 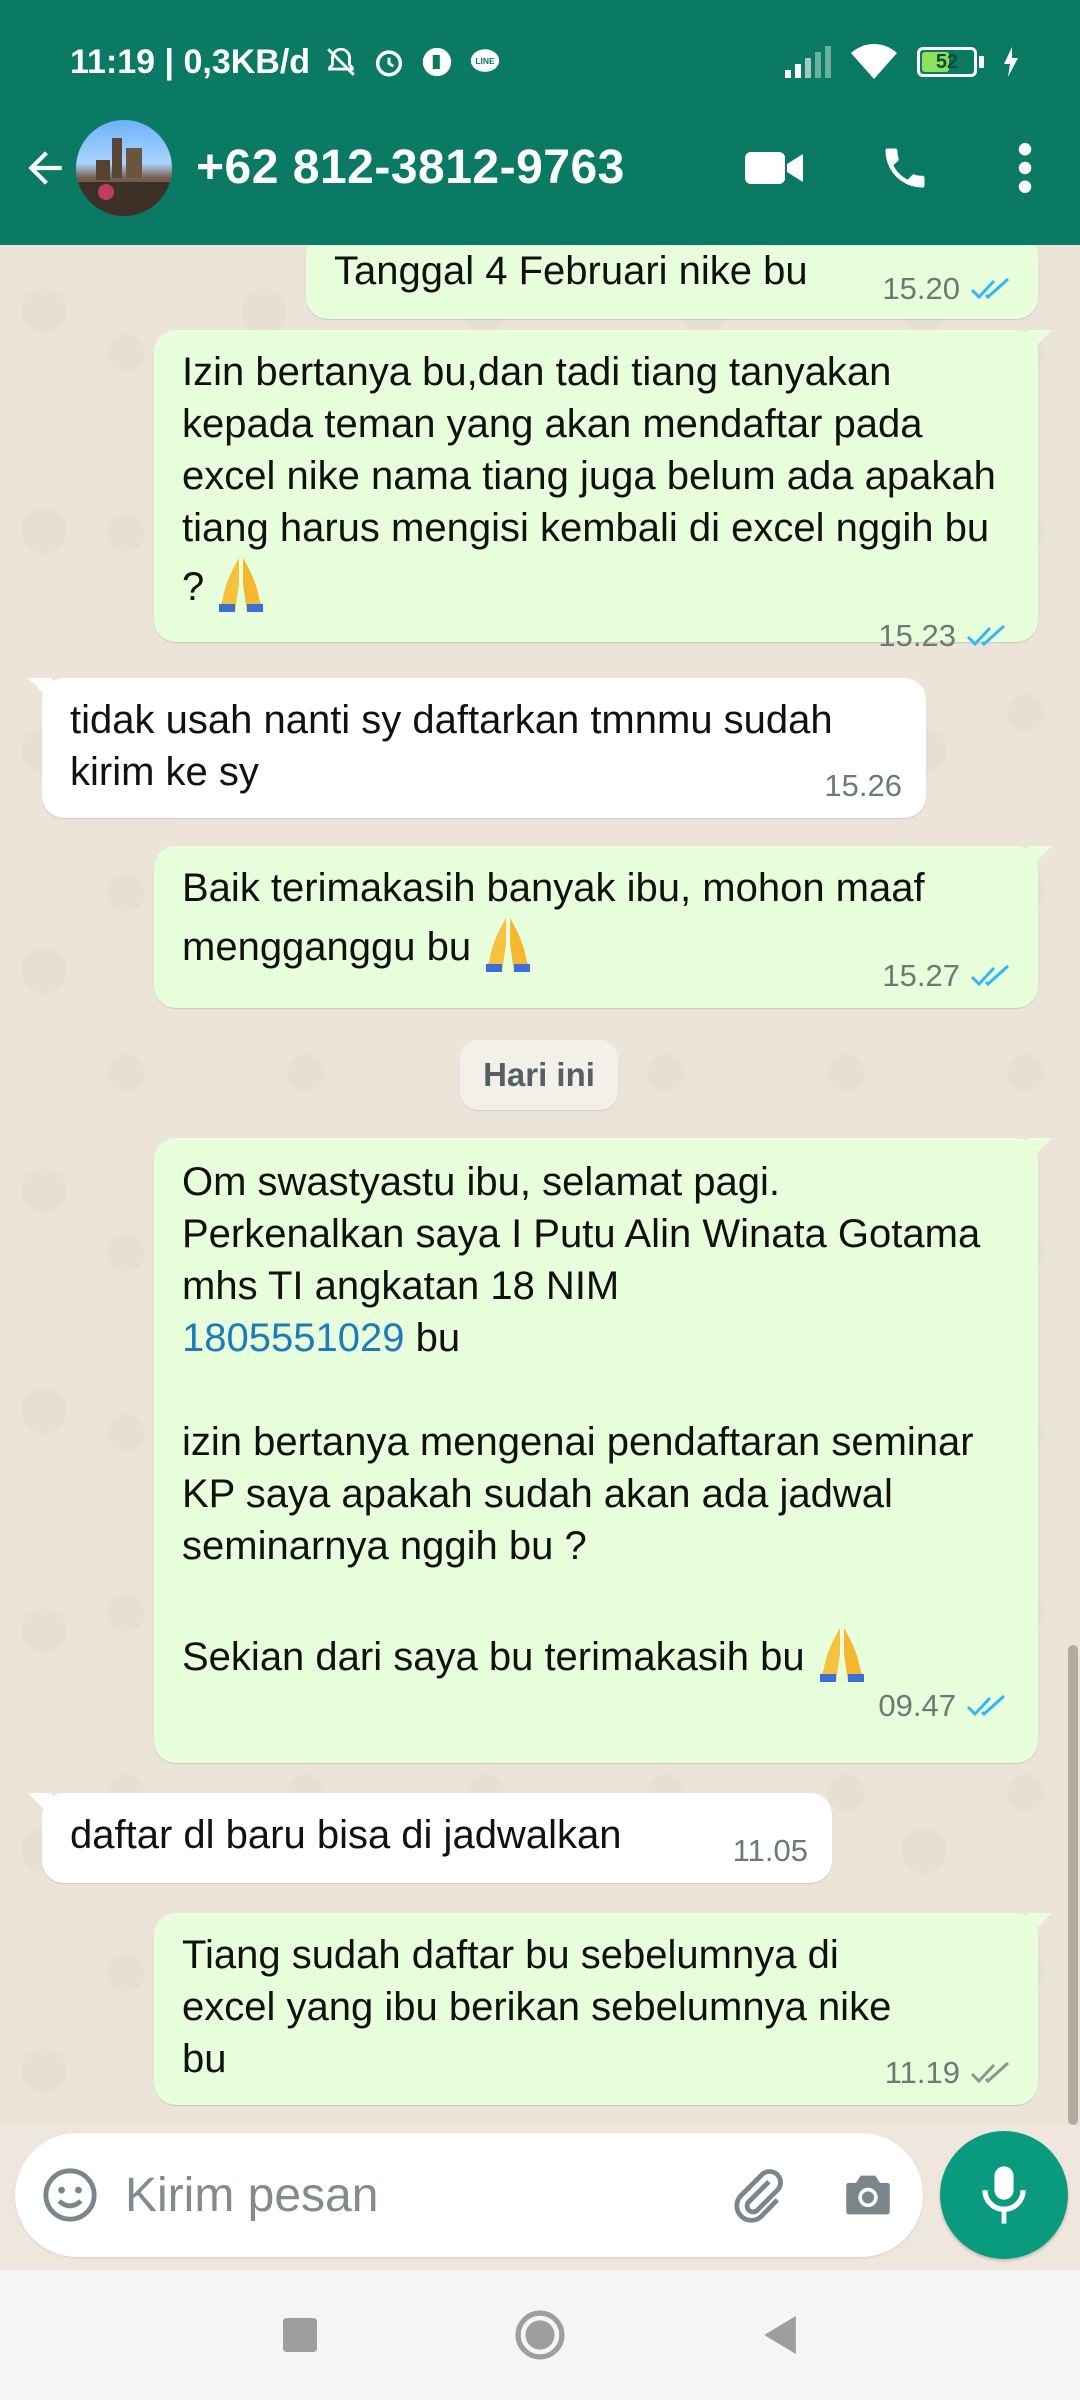 I want to click on video-call-icon, so click(x=774, y=167).